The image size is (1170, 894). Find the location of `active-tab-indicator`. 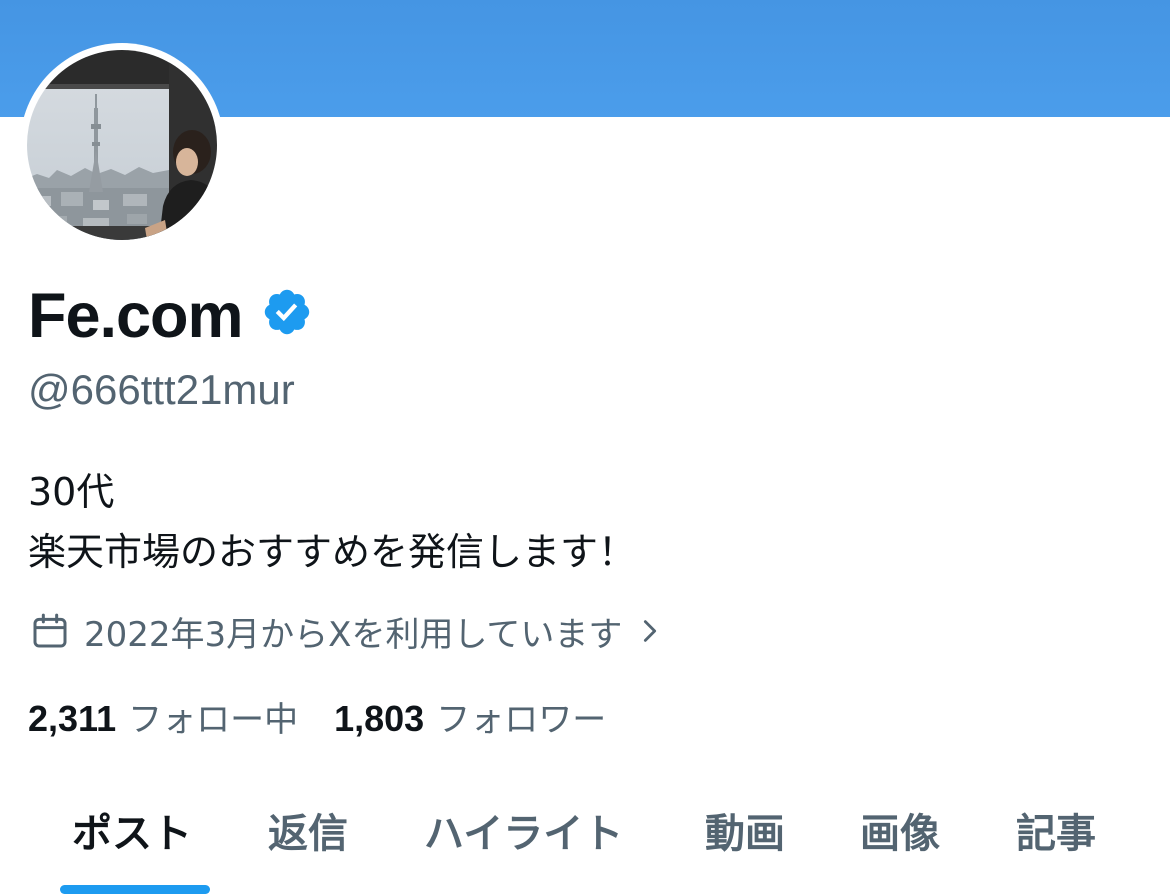

active-tab-indicator is located at coordinates (135, 889).